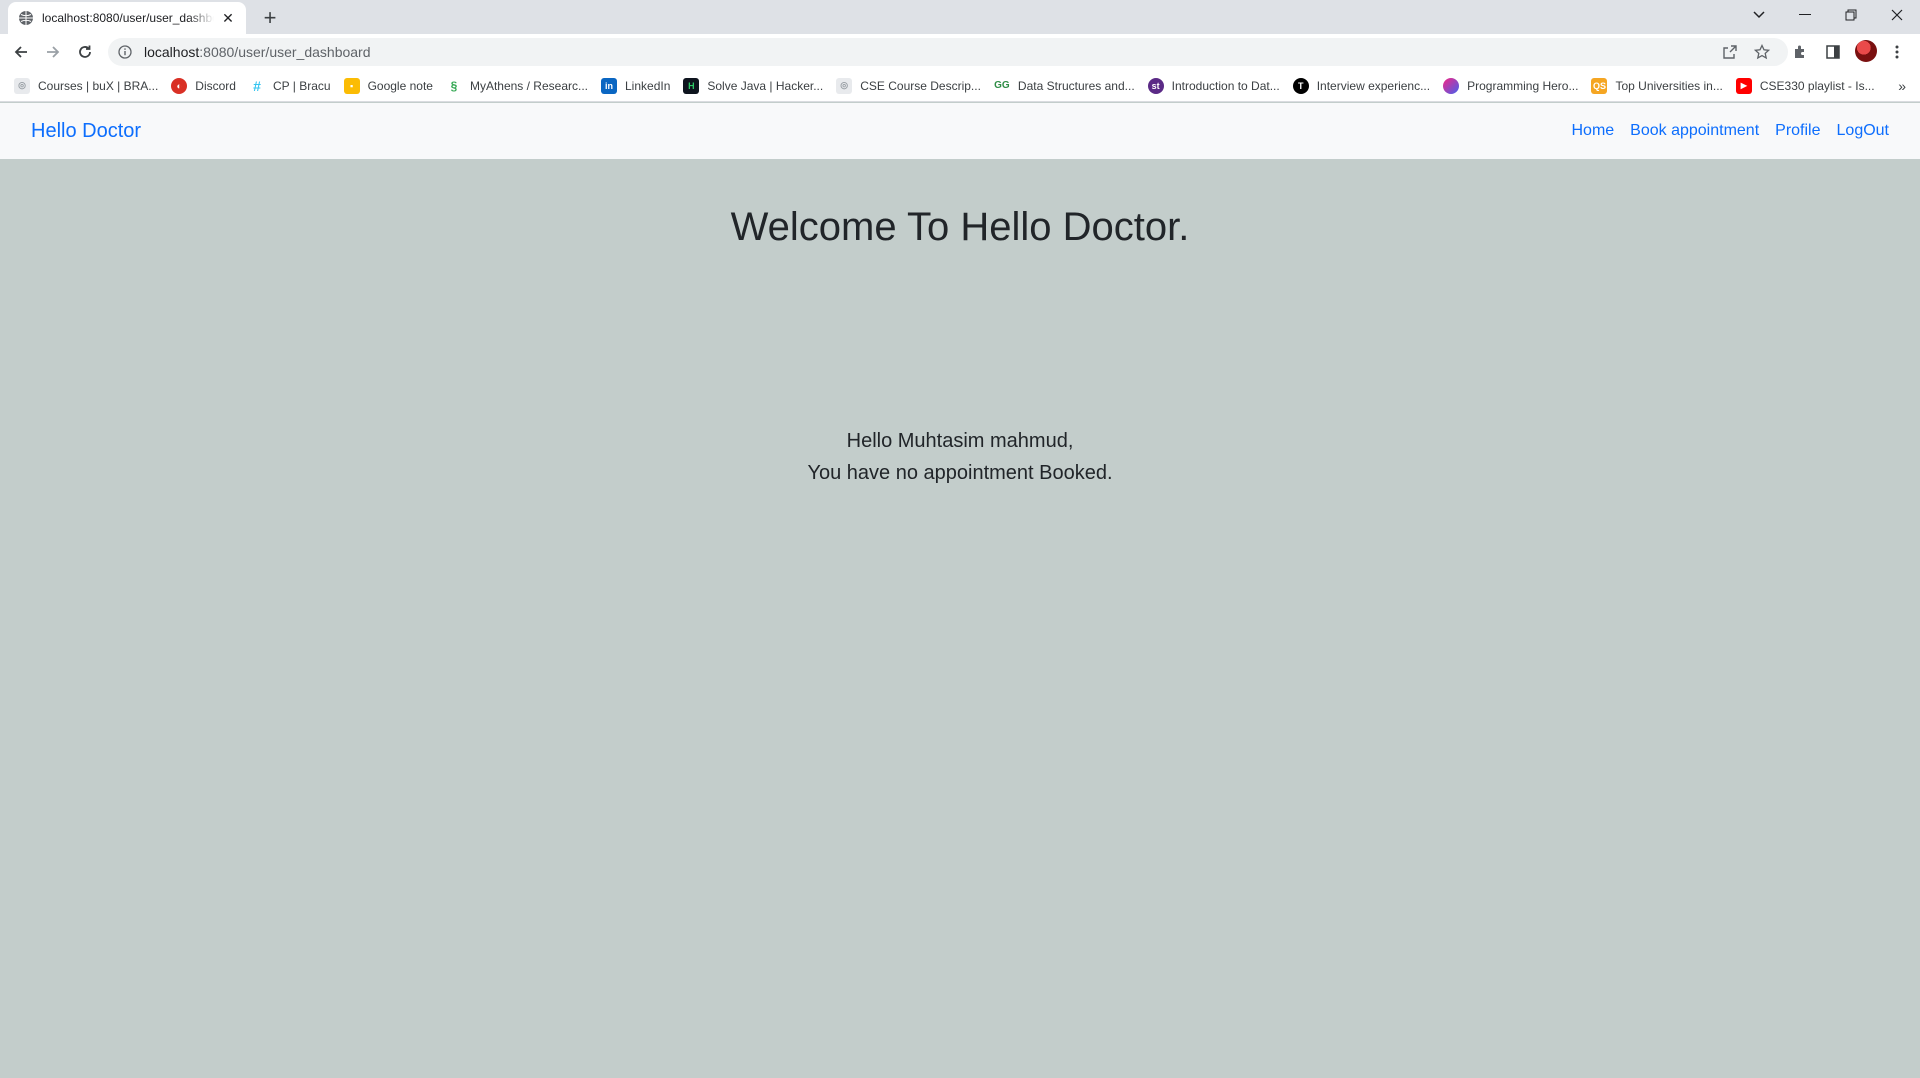 Image resolution: width=1920 pixels, height=1078 pixels. What do you see at coordinates (1805, 15) in the screenshot?
I see `minimize-icon` at bounding box center [1805, 15].